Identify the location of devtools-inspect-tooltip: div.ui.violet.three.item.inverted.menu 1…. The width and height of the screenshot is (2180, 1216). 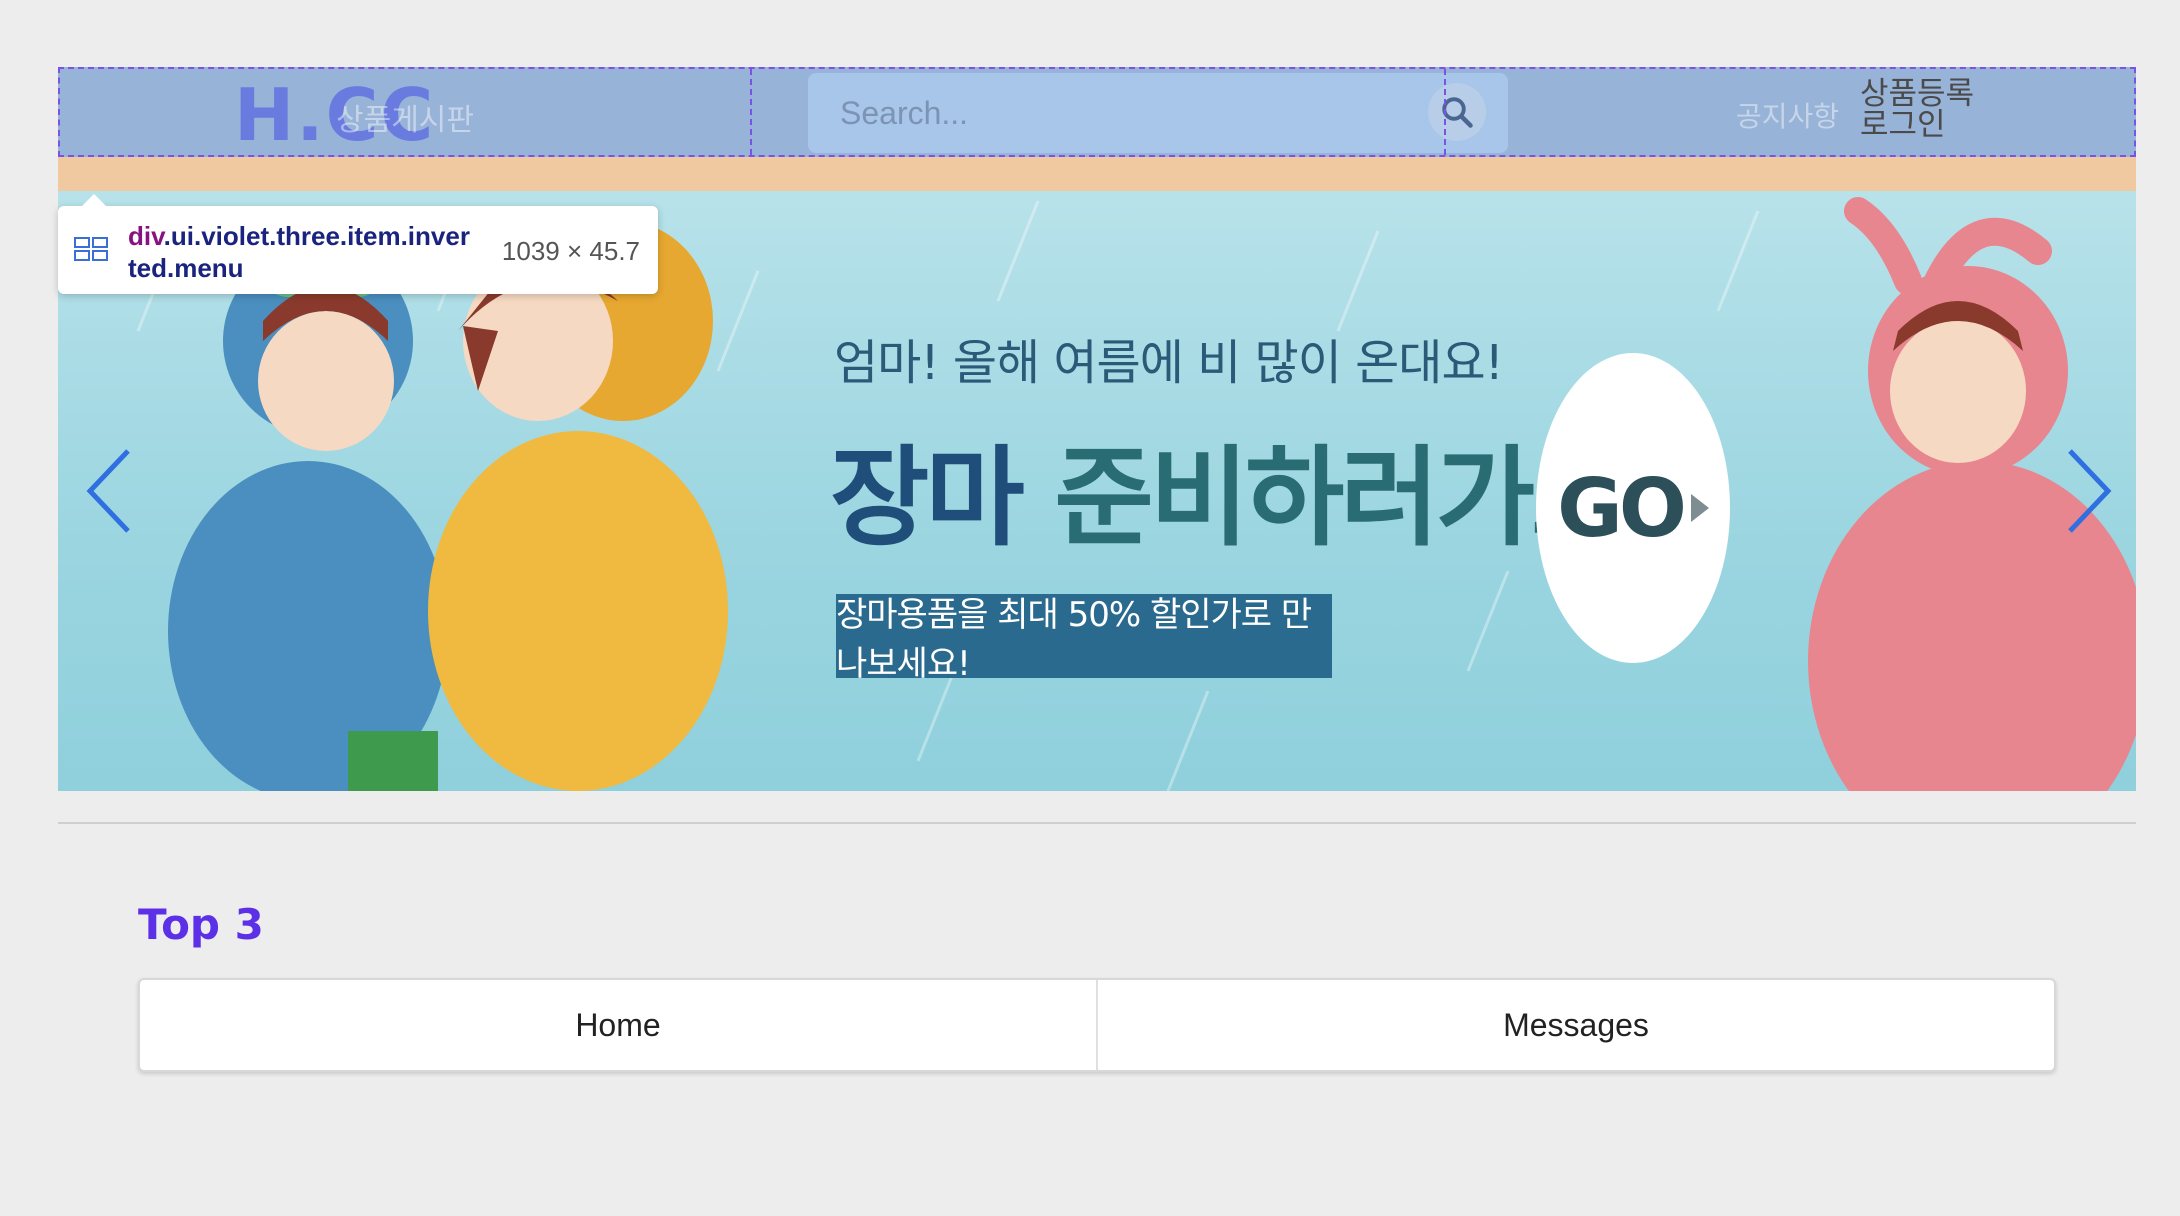
(358, 244).